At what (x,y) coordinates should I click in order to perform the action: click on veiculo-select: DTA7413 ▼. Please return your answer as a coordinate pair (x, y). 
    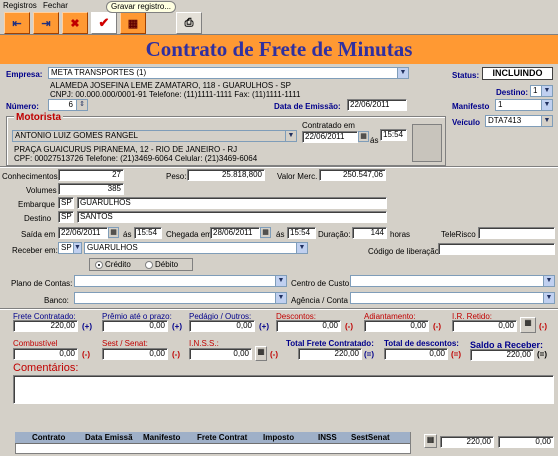
    Looking at the image, I should click on (519, 121).